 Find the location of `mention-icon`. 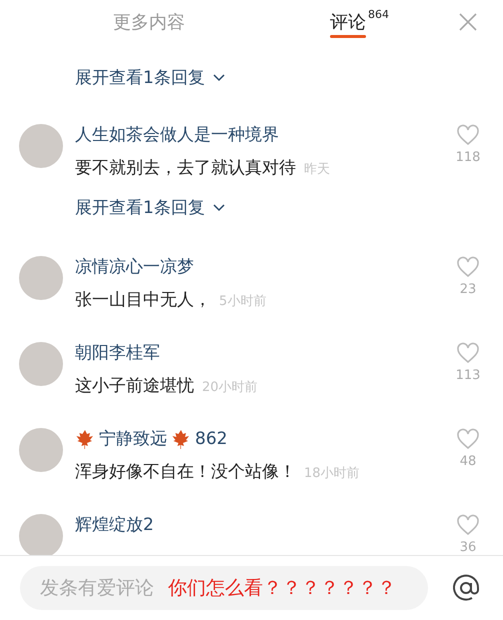

mention-icon is located at coordinates (466, 588).